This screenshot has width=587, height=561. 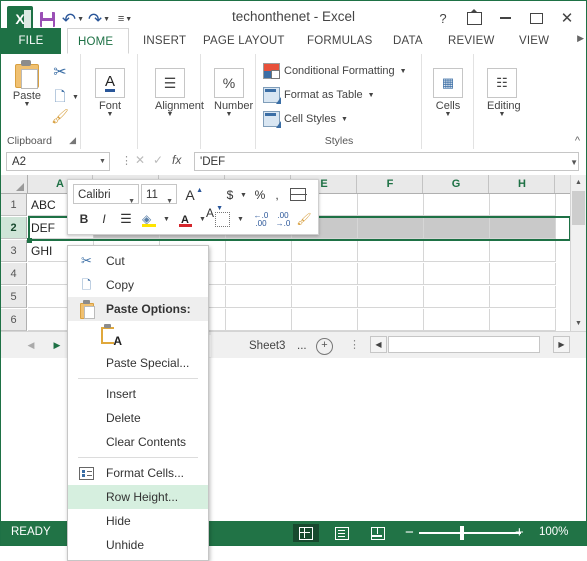 What do you see at coordinates (523, 297) in the screenshot?
I see `cell-h5` at bounding box center [523, 297].